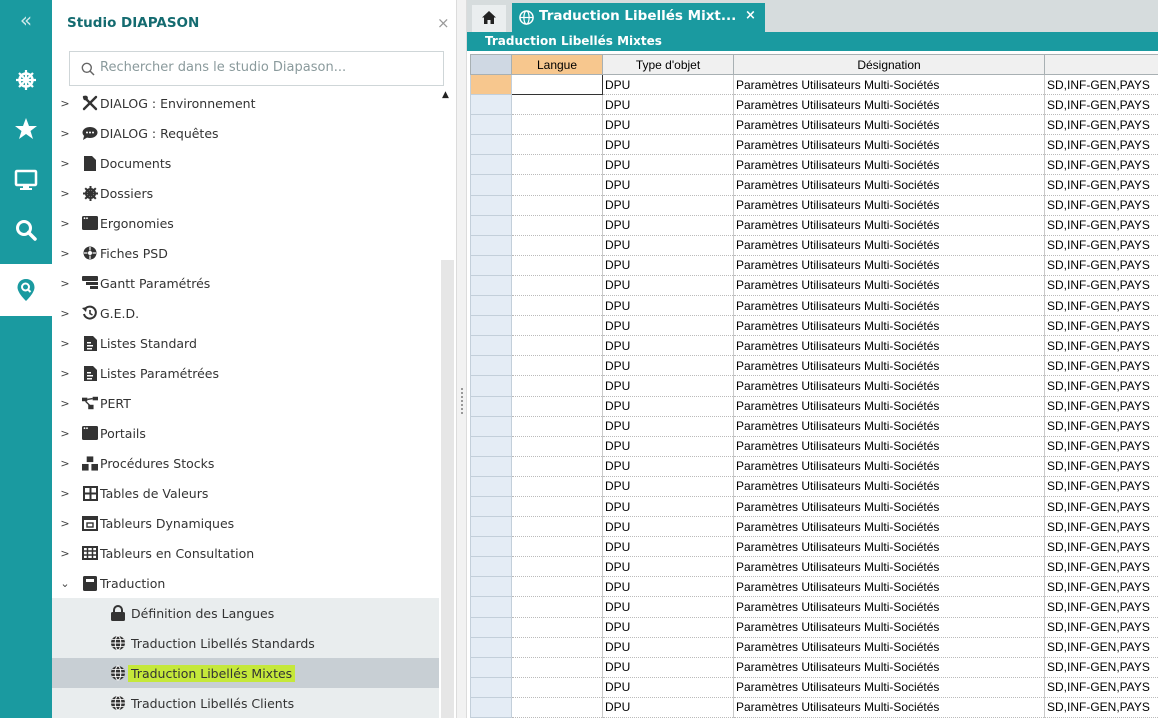 This screenshot has height=718, width=1158. I want to click on tree-item-listes-standard: > Listes Standard, so click(245, 343).